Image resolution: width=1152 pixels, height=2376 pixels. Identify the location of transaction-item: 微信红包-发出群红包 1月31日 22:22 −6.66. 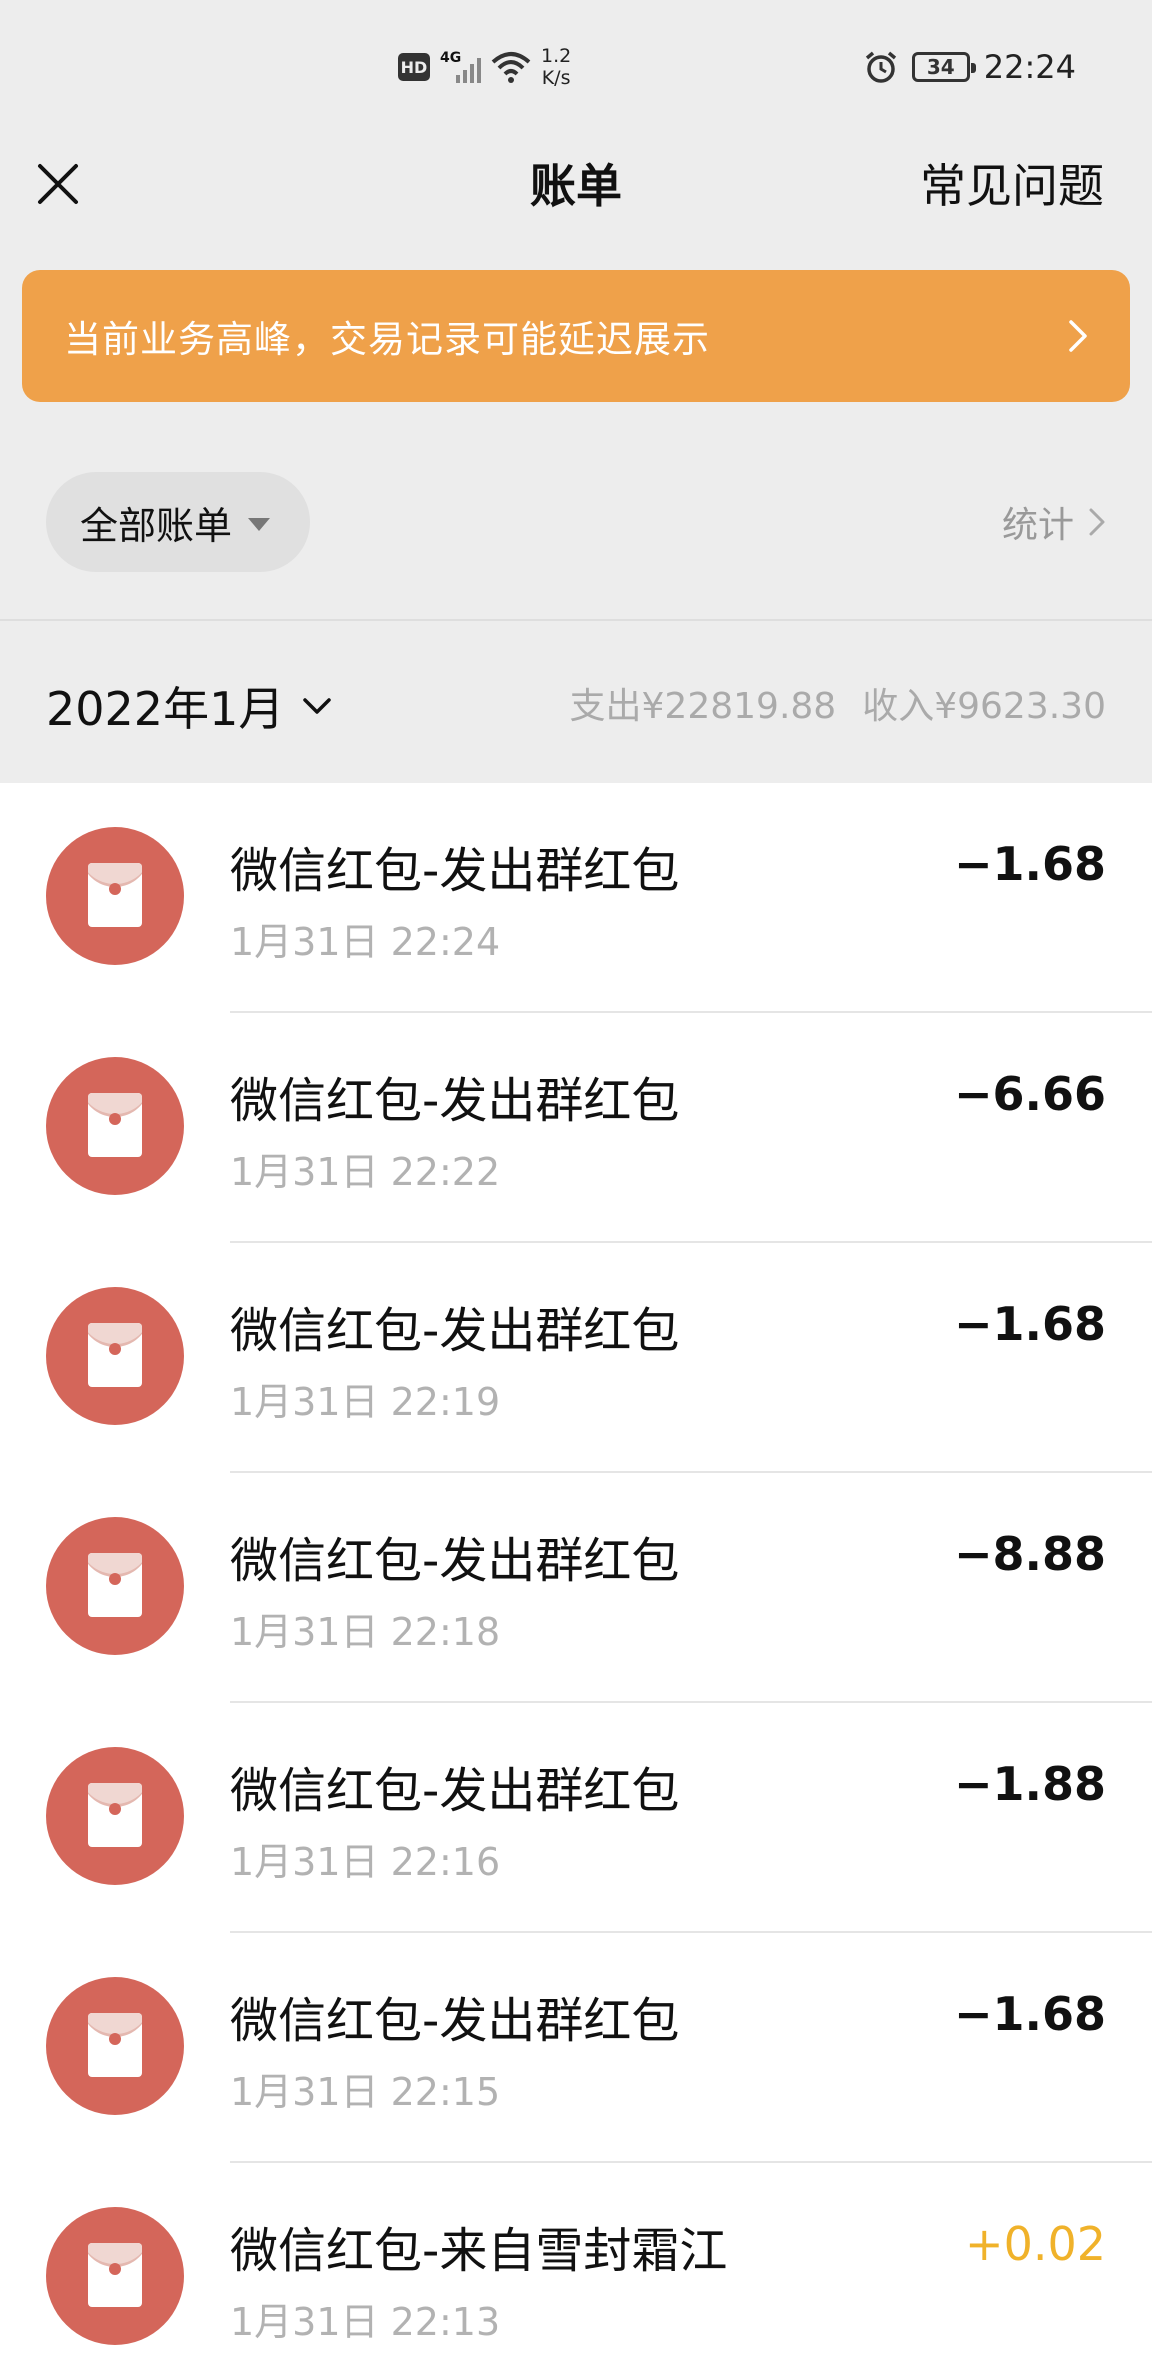
(576, 1128).